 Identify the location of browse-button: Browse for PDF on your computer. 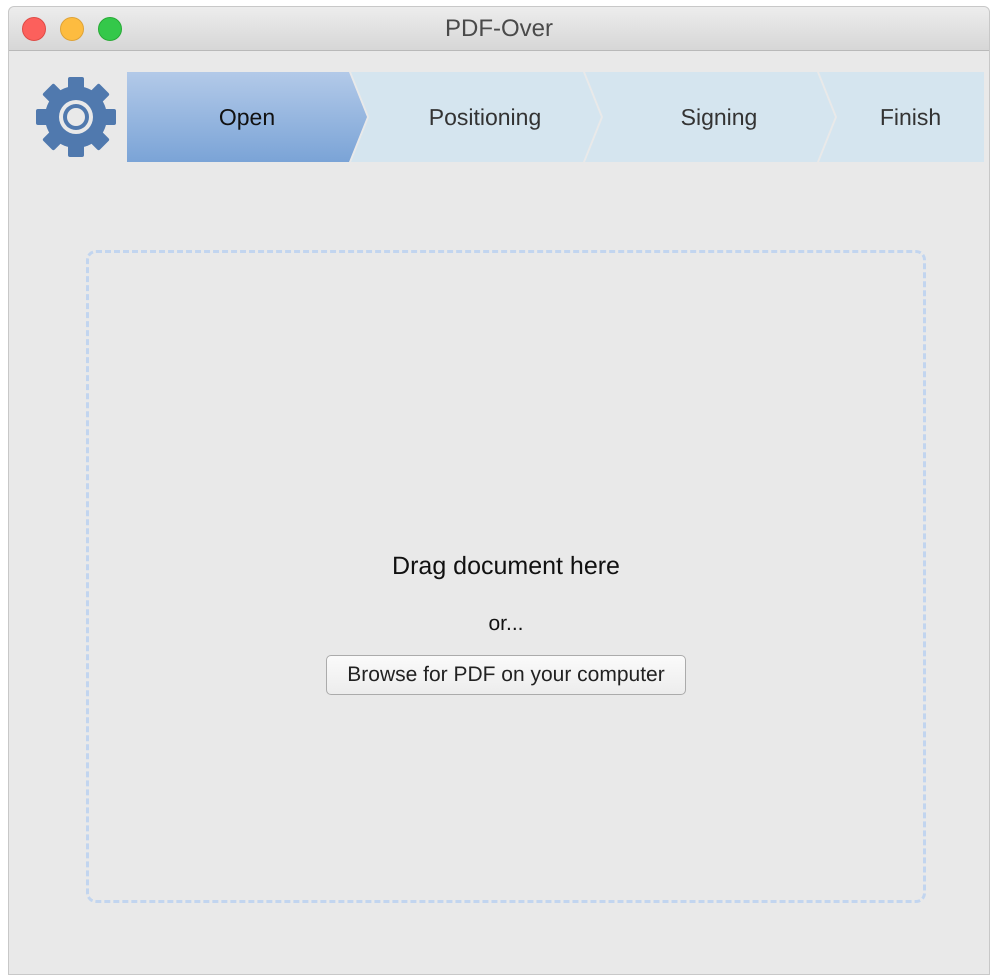
(506, 675).